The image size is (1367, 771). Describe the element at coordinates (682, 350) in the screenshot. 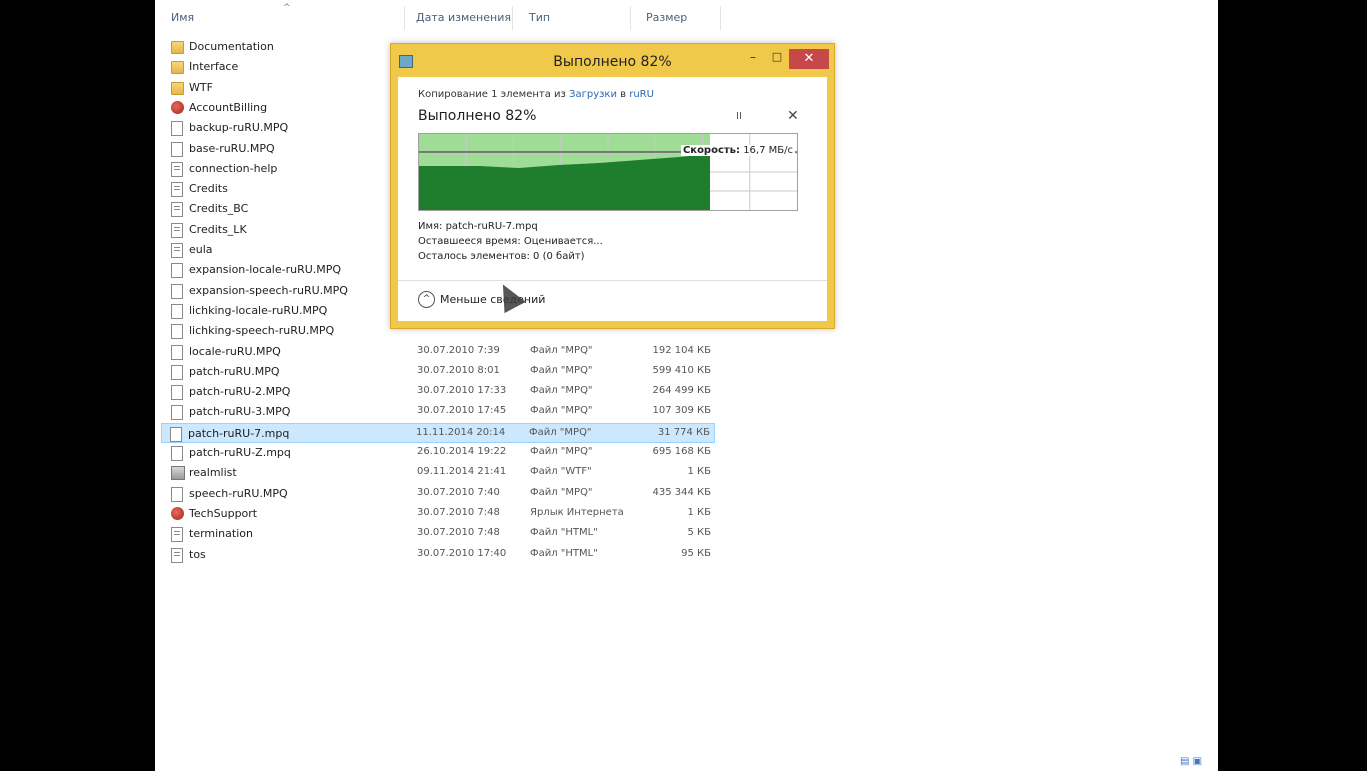

I see `file-size: 192 104 КБ` at that location.